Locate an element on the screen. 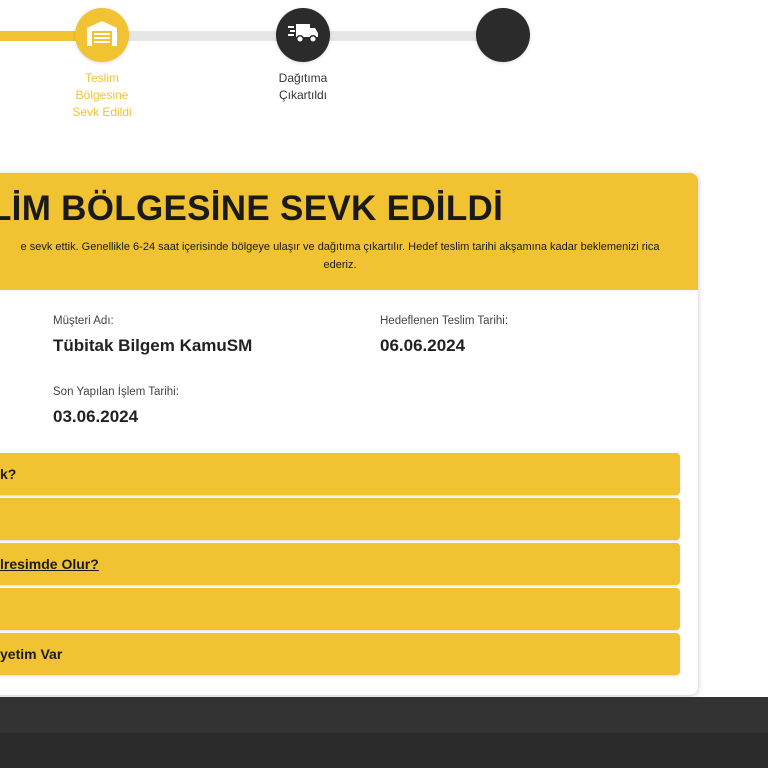  faq-item-label: yetim Var is located at coordinates (31, 654).